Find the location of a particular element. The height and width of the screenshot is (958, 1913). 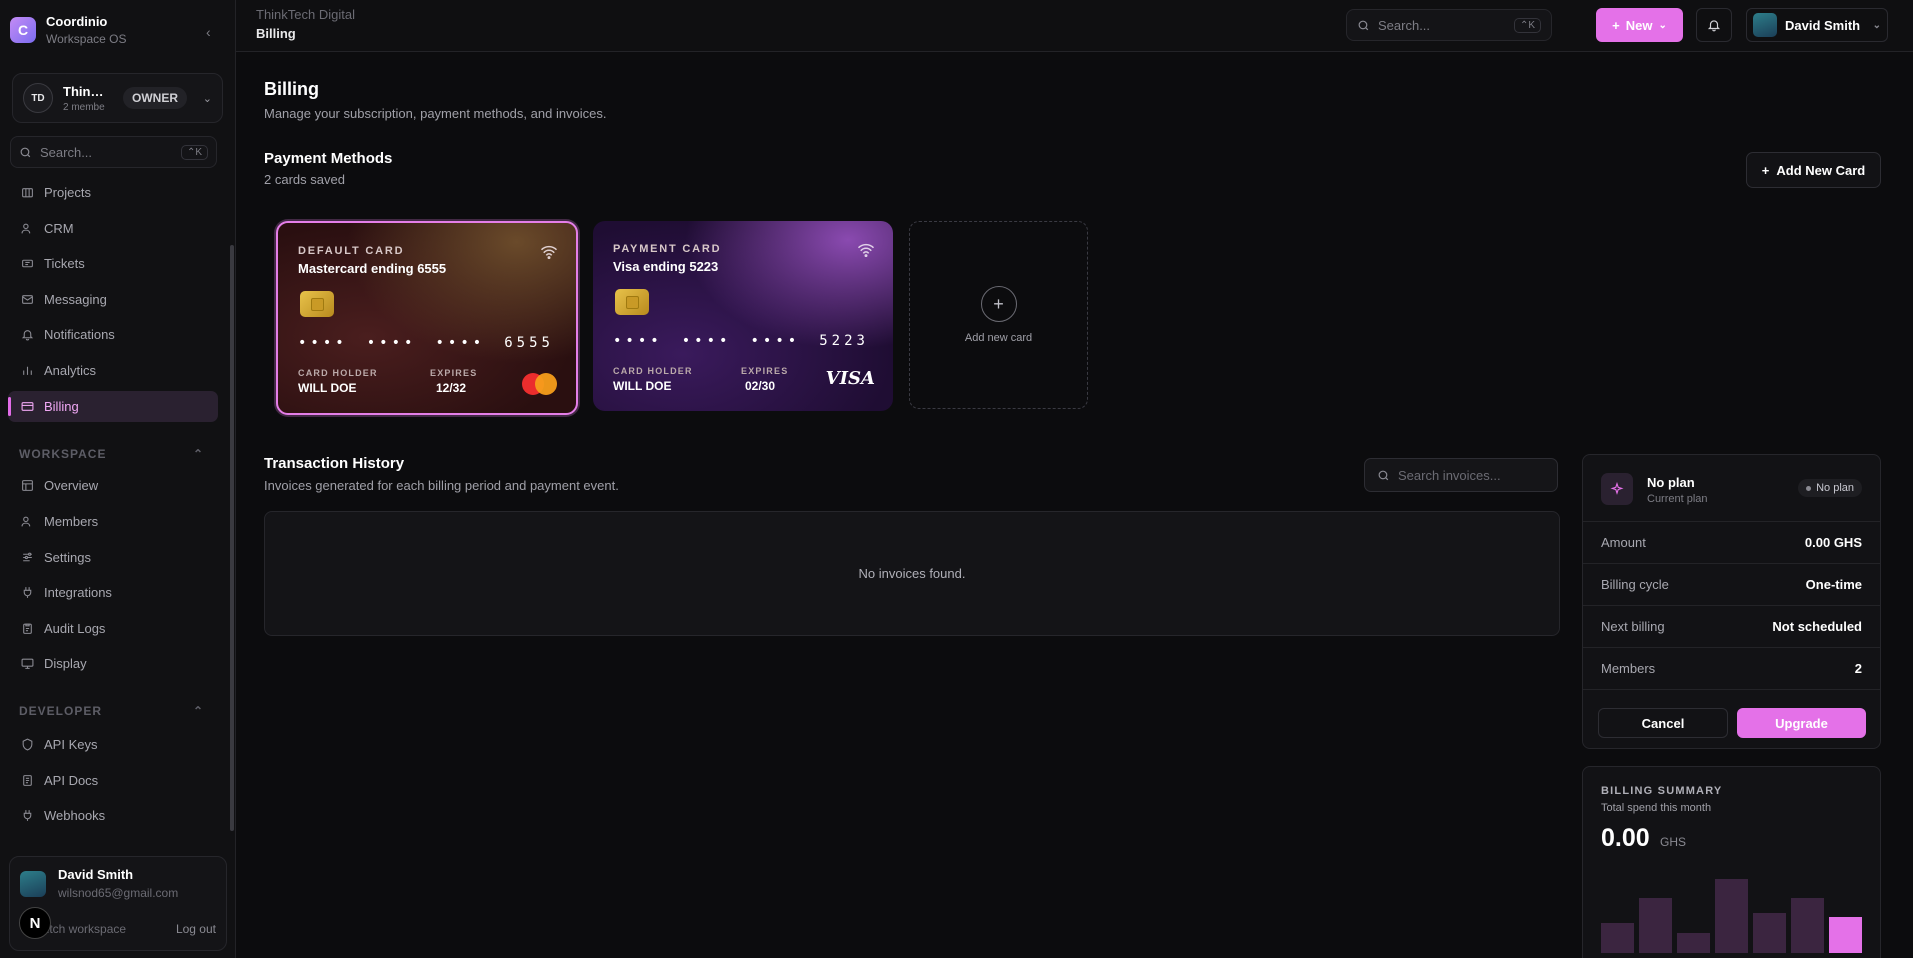

add-card-label: Add new card is located at coordinates (998, 338).